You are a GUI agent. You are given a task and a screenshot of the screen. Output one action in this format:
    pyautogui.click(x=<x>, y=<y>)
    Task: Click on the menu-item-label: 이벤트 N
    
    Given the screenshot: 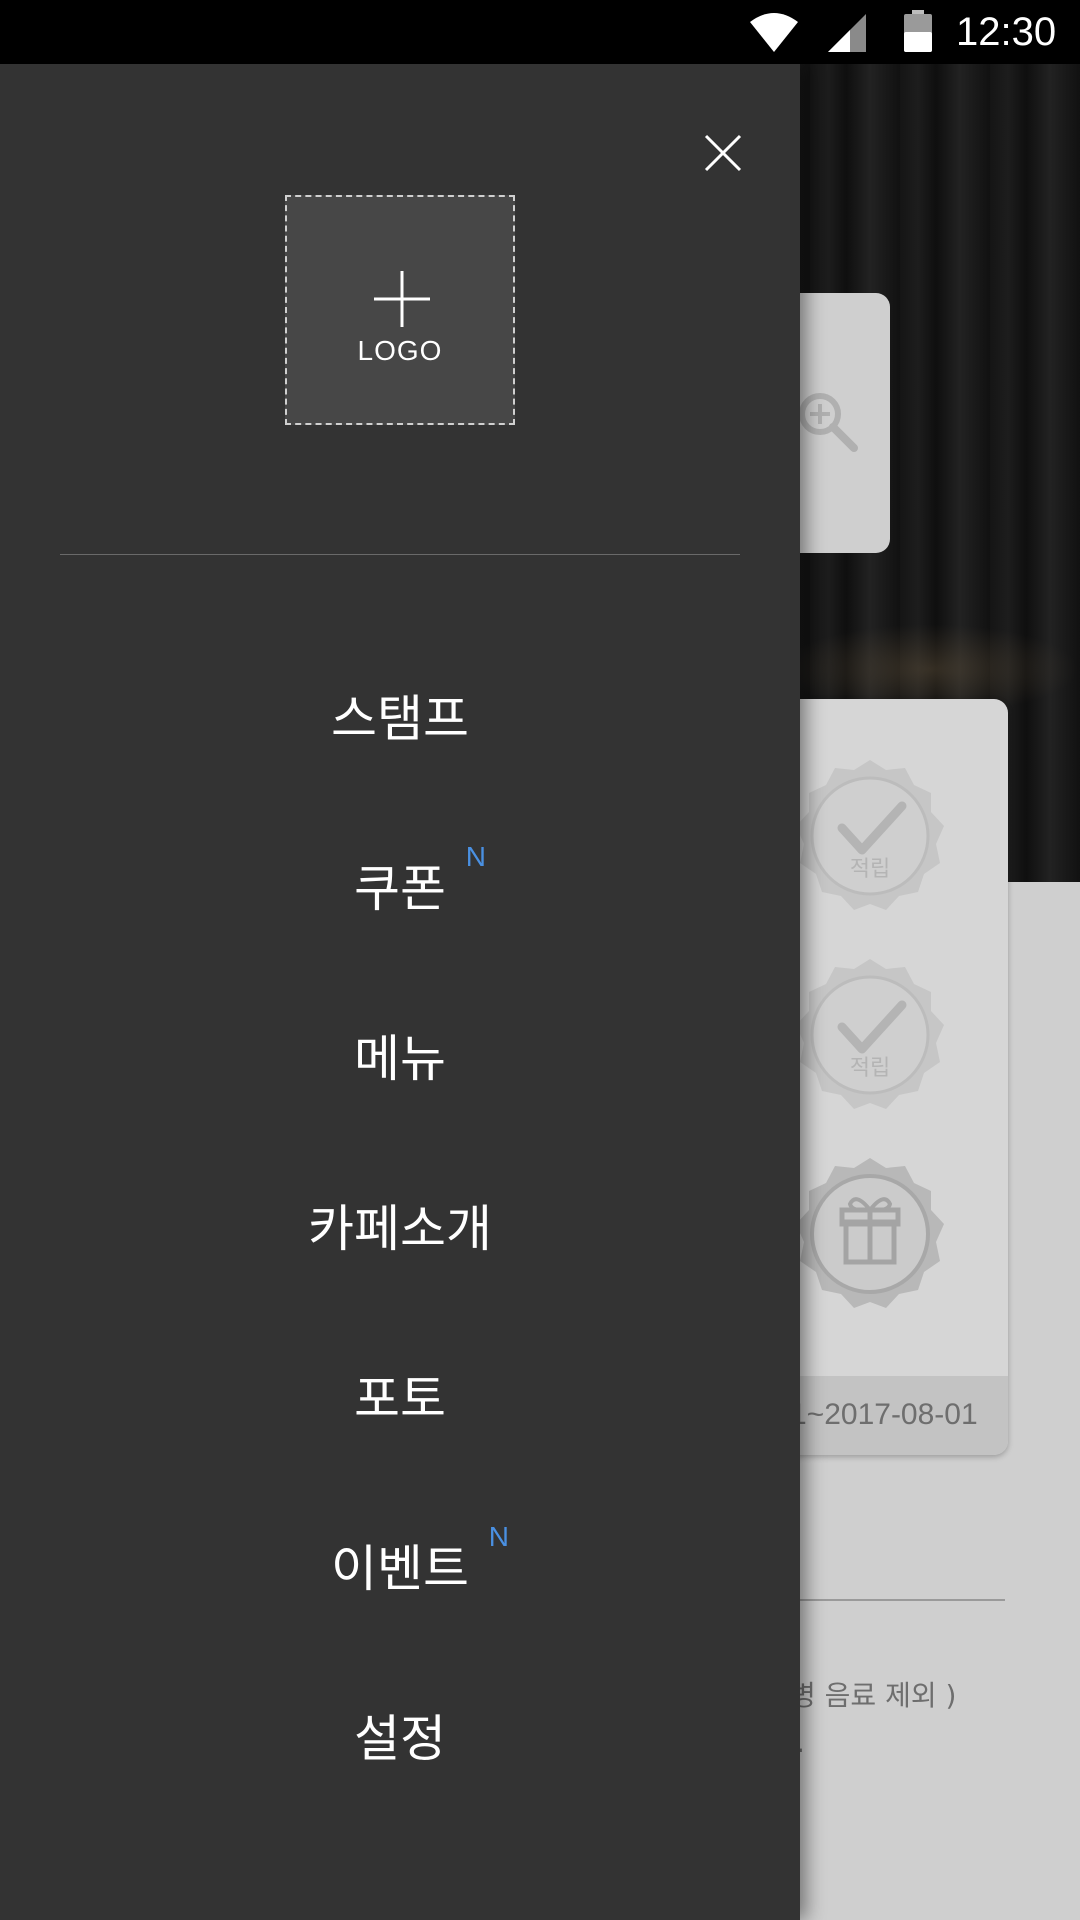 What is the action you would take?
    pyautogui.click(x=420, y=1563)
    